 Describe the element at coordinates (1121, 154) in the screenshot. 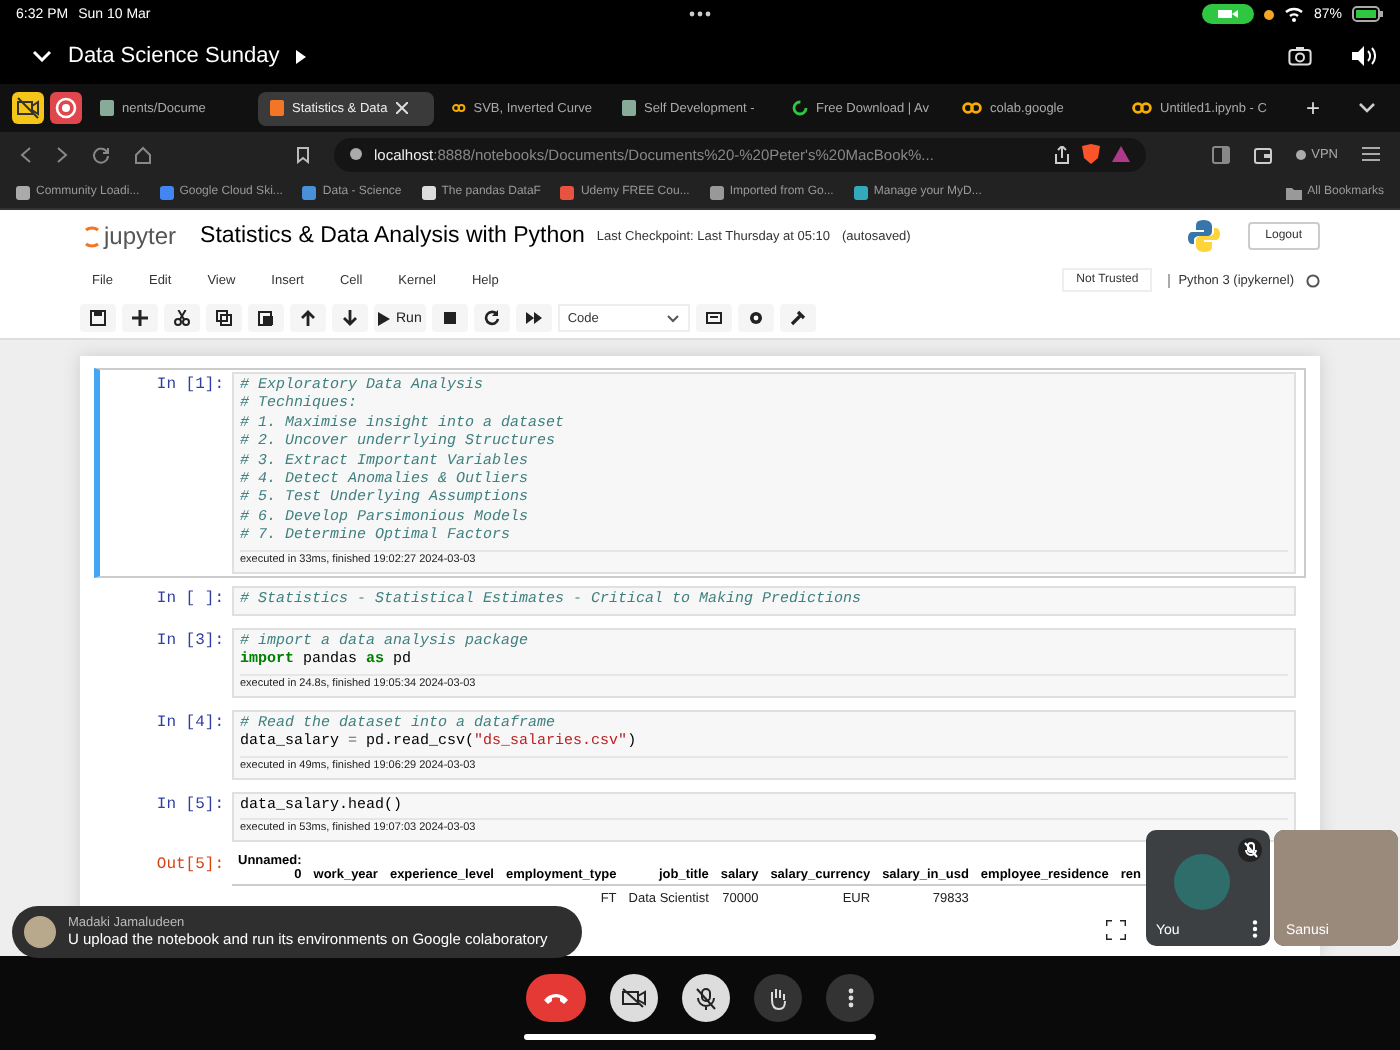

I see `triangle-icon` at that location.